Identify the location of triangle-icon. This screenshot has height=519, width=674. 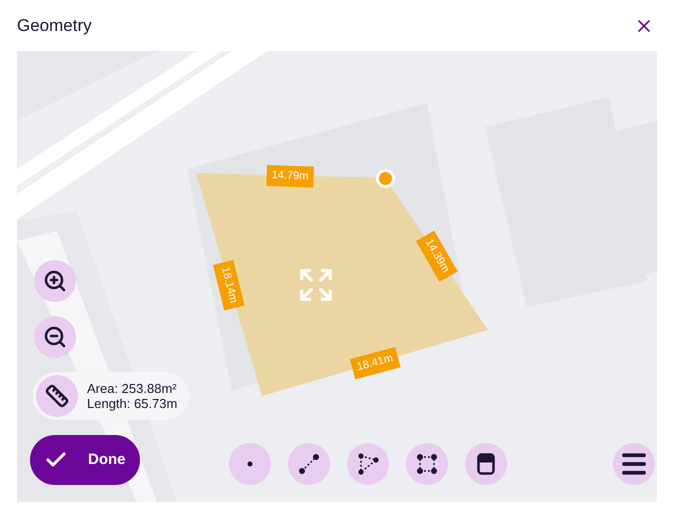
(368, 464).